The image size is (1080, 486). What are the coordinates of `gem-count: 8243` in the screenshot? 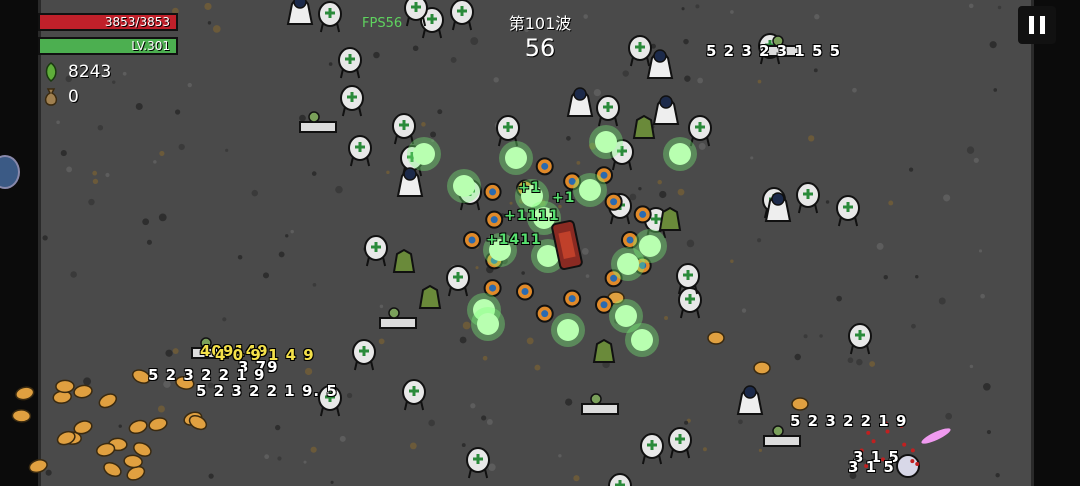 It's located at (90, 72).